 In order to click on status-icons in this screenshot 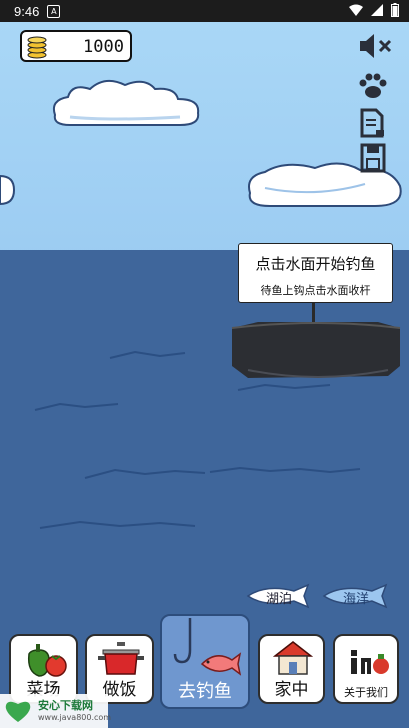, I will do `click(374, 10)`.